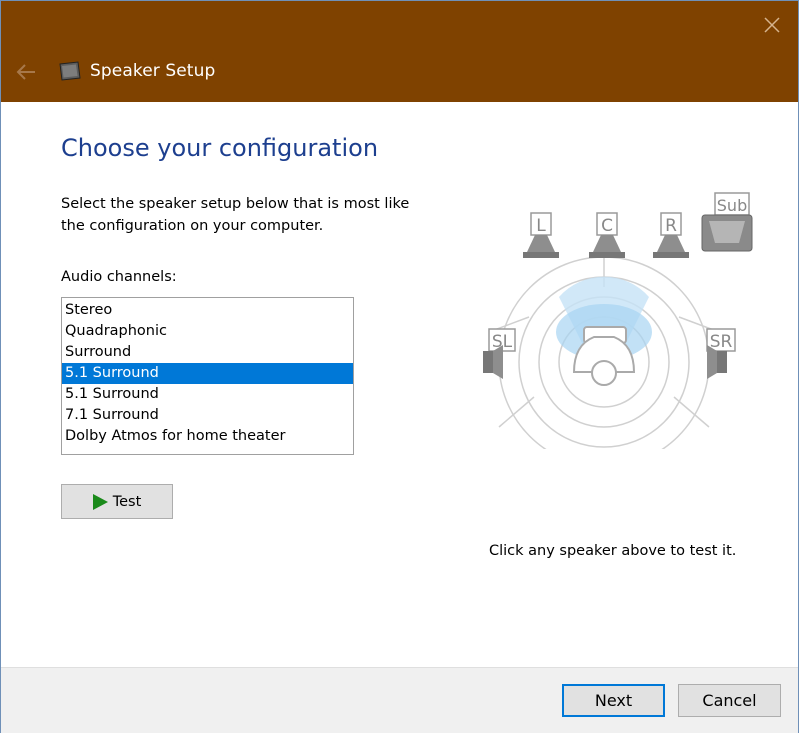  I want to click on list-item-stereo: Stereo, so click(207, 310).